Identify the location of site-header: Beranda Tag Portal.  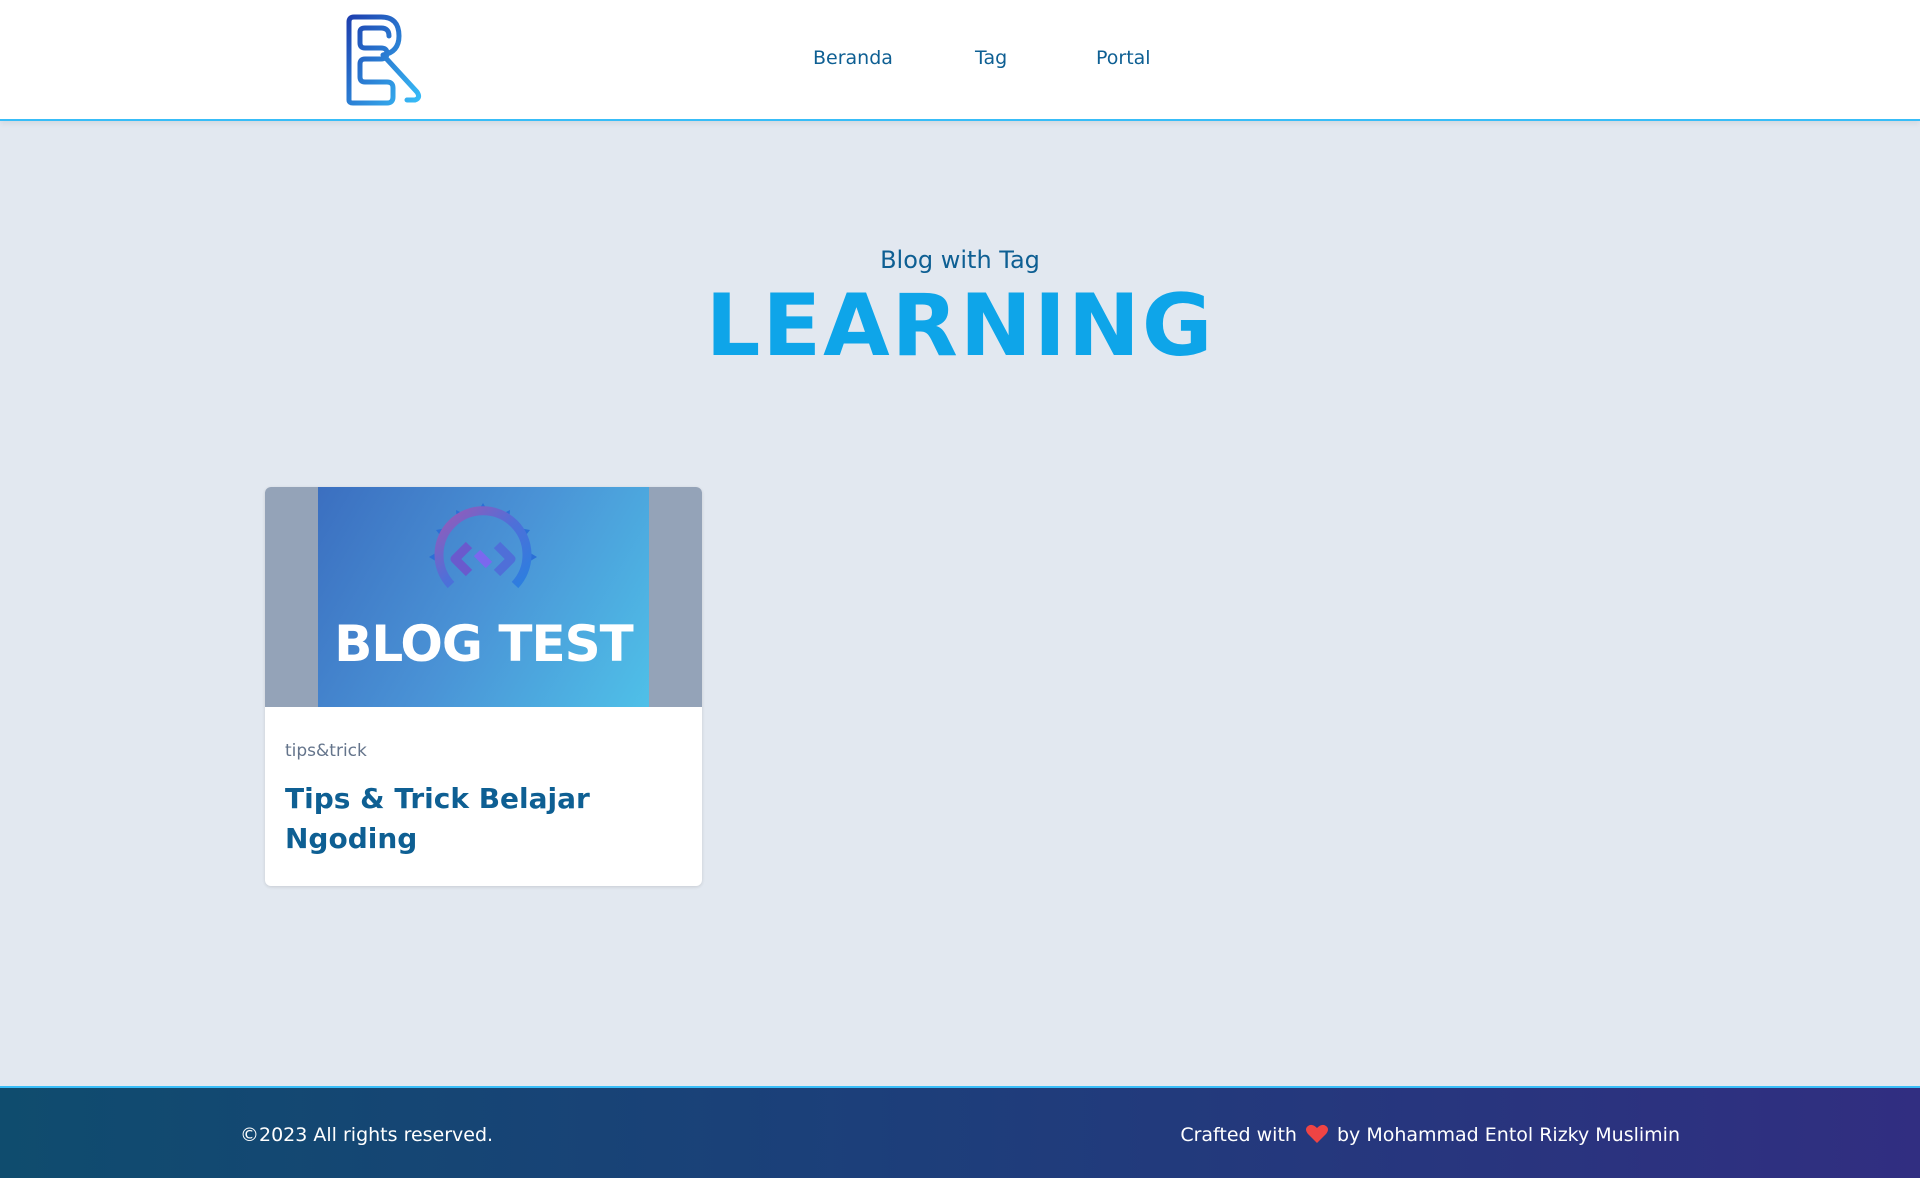
(960, 60).